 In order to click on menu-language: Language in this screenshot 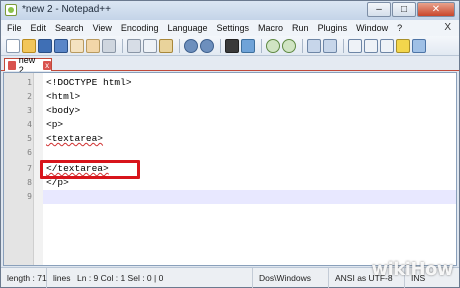, I will do `click(187, 28)`.